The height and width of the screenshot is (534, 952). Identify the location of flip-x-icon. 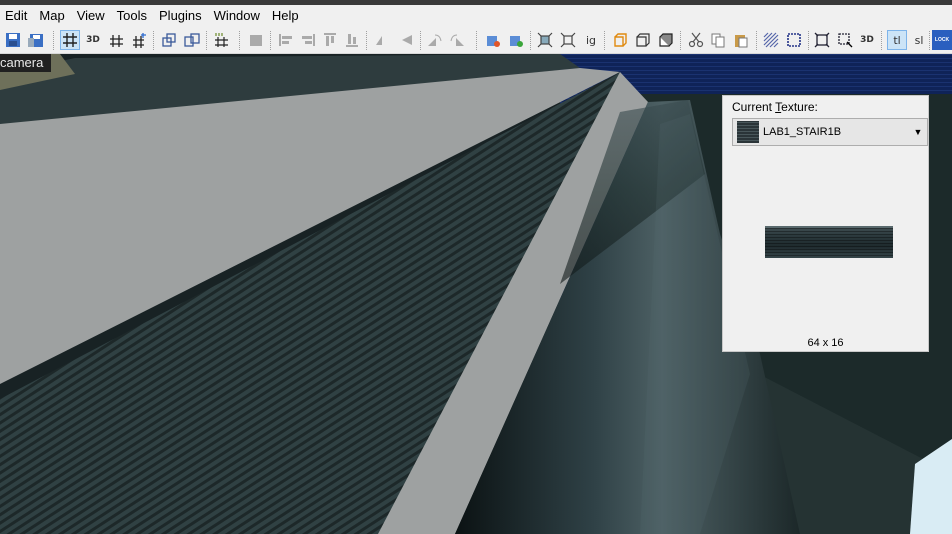
(382, 40).